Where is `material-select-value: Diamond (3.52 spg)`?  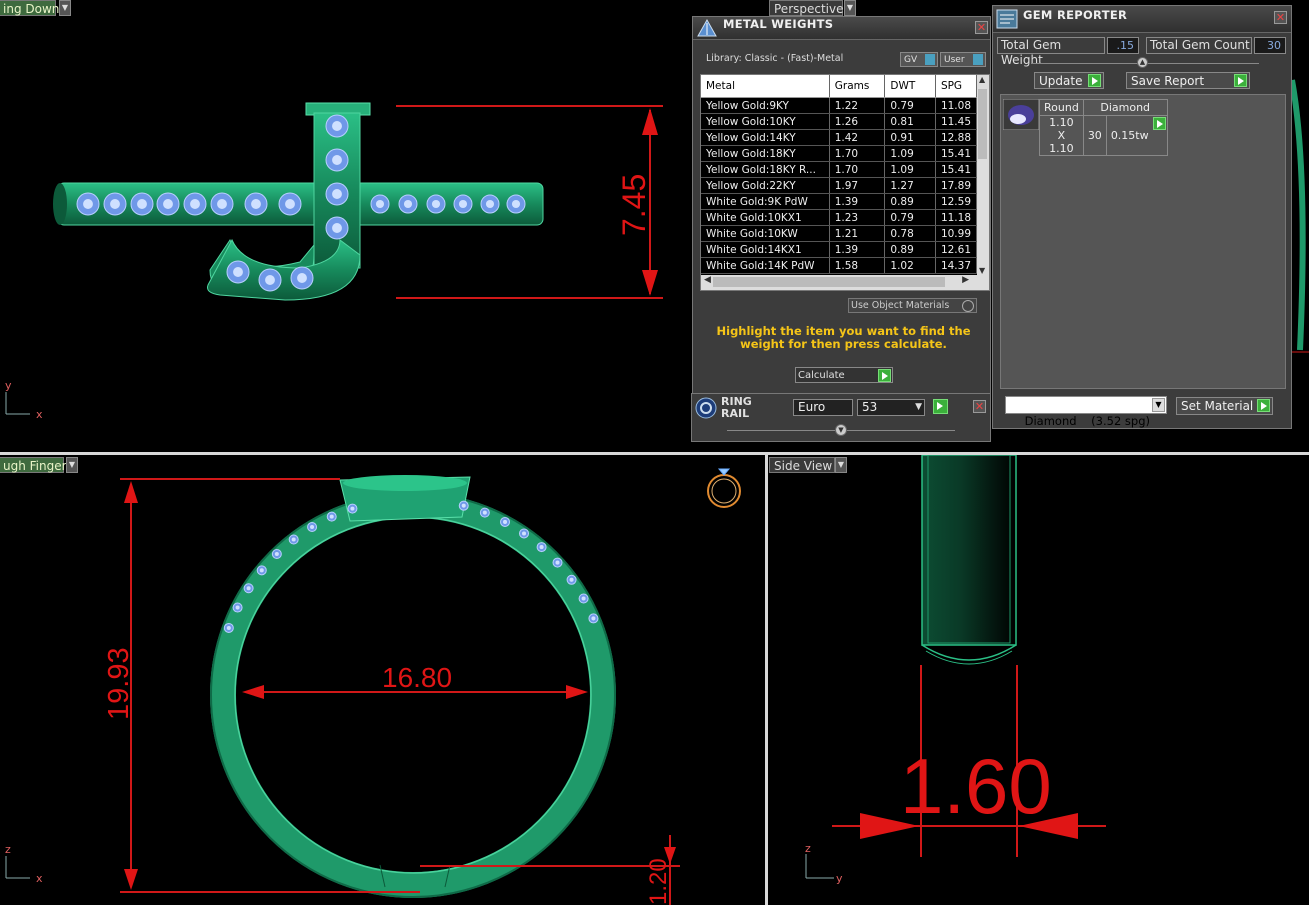 material-select-value: Diamond (3.52 spg) is located at coordinates (1087, 421).